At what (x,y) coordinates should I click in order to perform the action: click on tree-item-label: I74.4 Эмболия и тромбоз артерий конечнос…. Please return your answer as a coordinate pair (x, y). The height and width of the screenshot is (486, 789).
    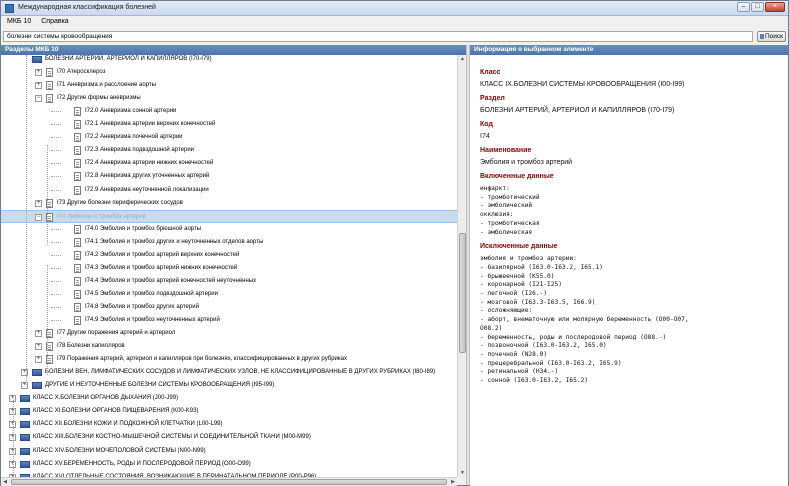
    Looking at the image, I should click on (171, 280).